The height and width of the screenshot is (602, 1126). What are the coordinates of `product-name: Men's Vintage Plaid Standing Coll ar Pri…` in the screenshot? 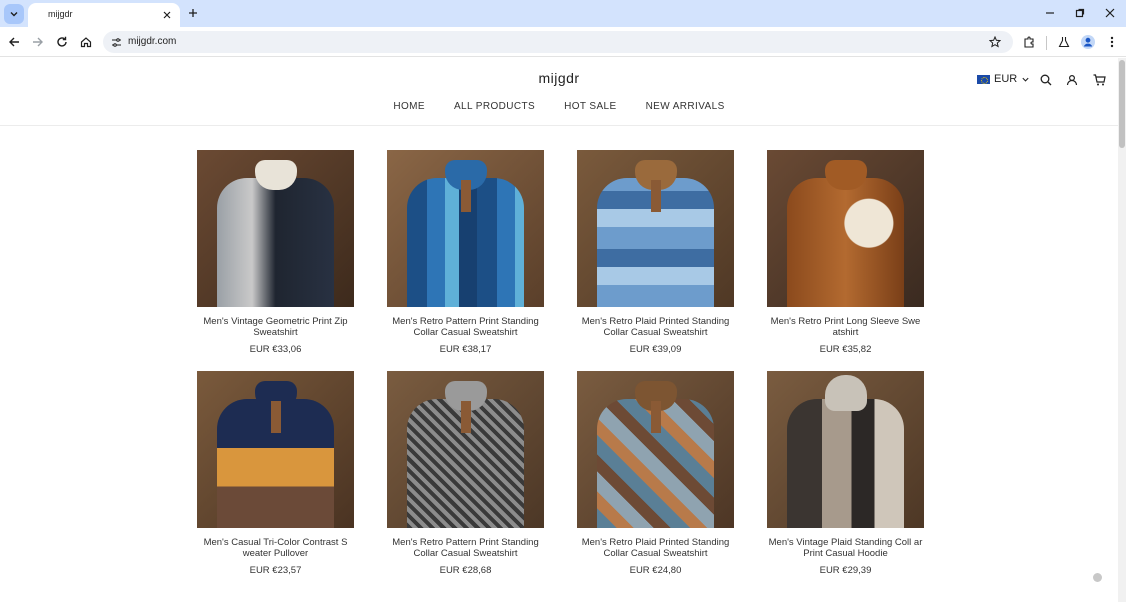 It's located at (845, 548).